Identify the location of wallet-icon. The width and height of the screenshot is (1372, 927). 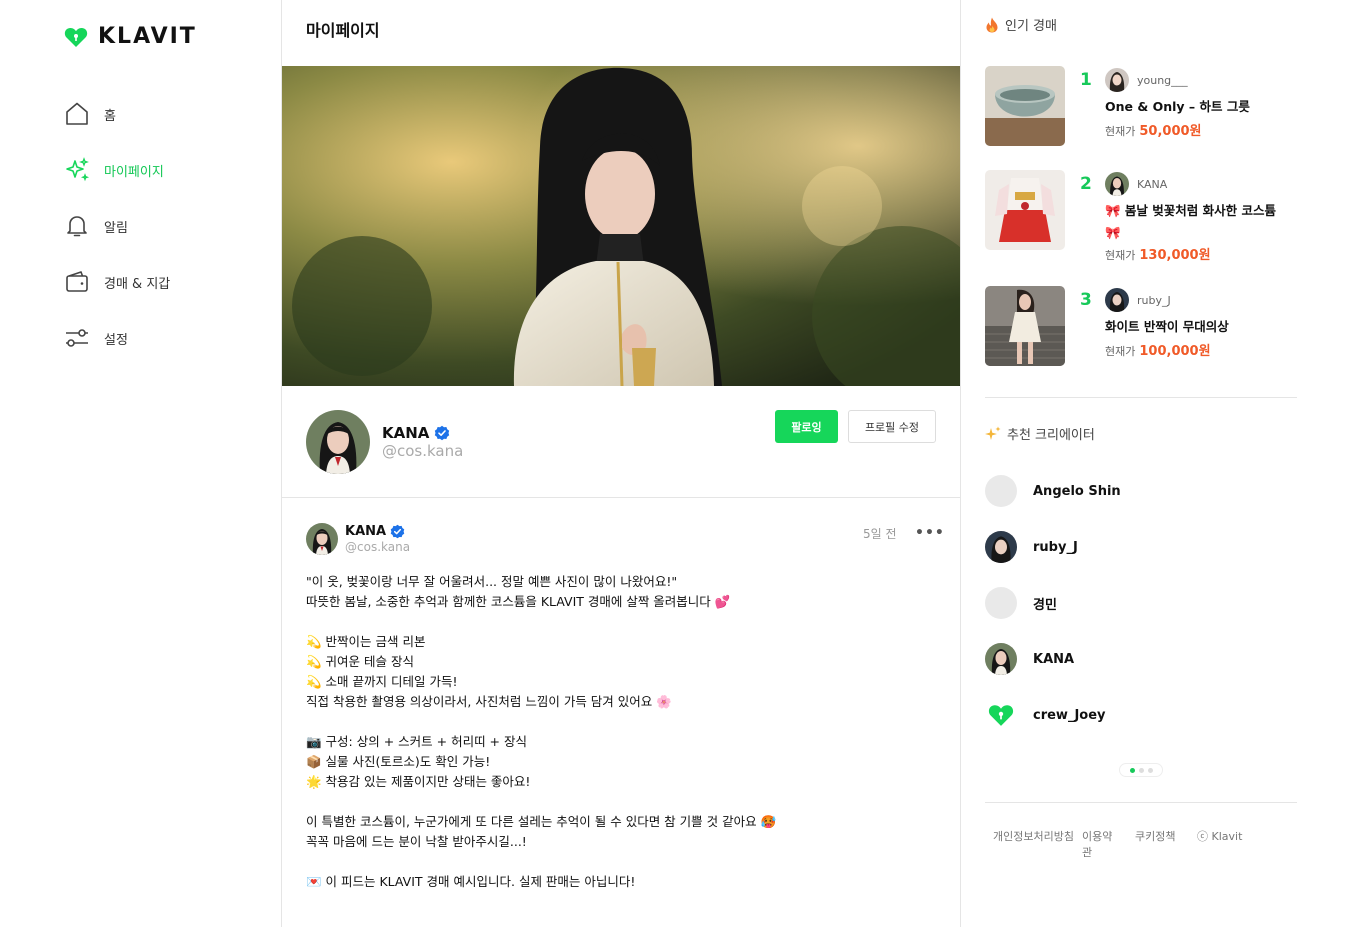
(77, 282).